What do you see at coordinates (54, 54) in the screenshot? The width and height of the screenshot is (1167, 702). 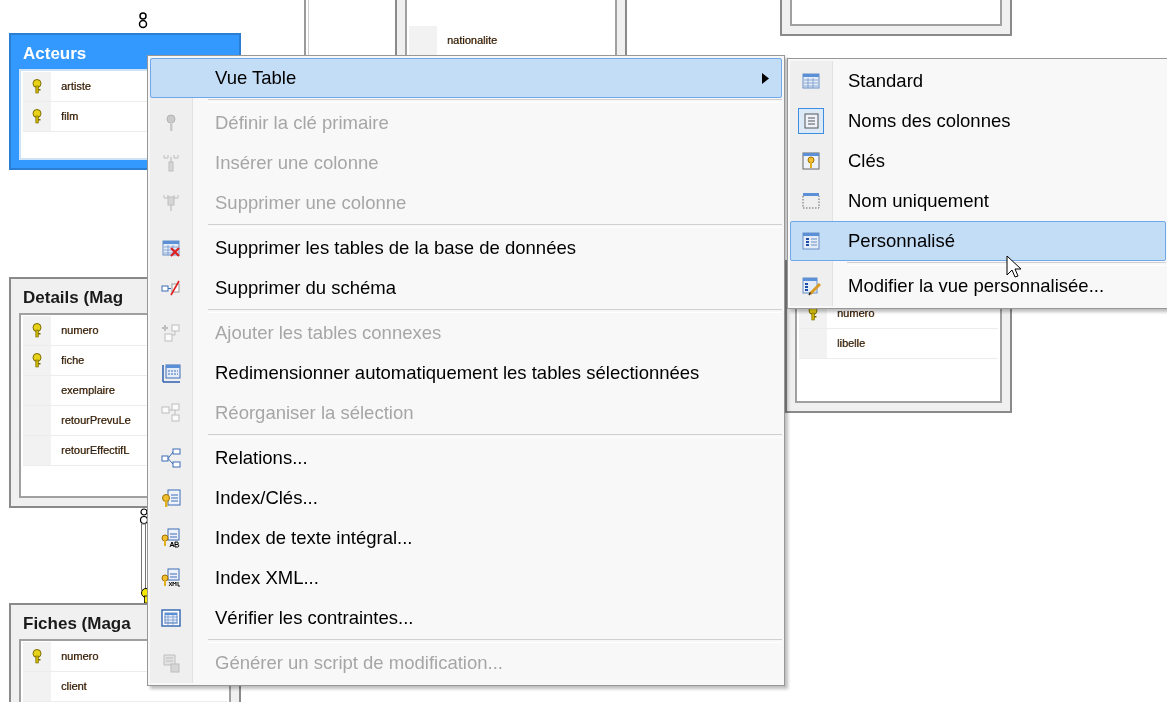 I see `table-title: Acteurs` at bounding box center [54, 54].